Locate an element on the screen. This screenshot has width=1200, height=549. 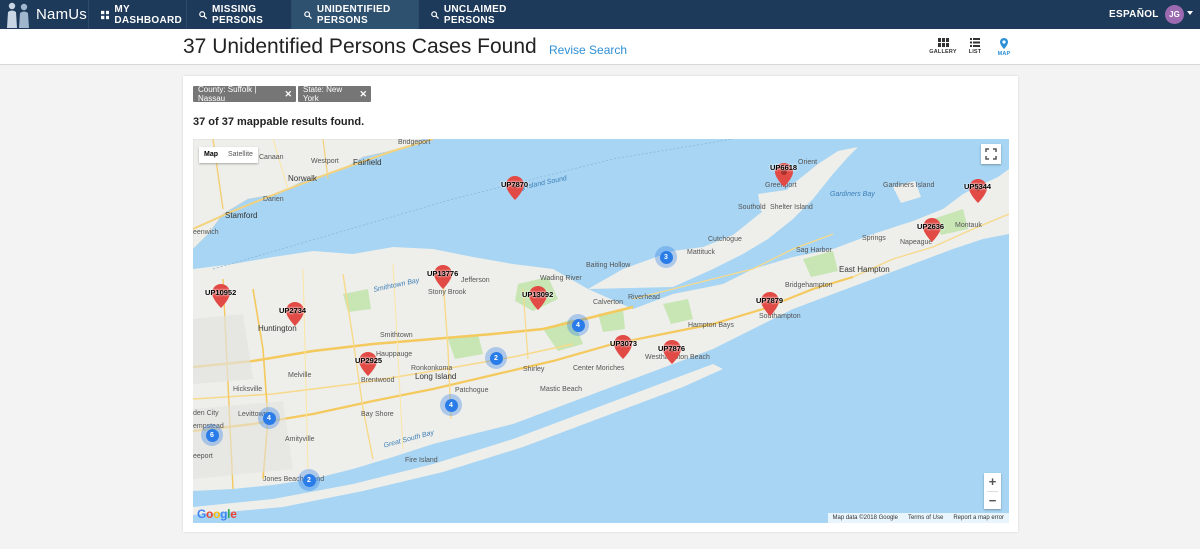
map-type-satellite: Satellite is located at coordinates (240, 155).